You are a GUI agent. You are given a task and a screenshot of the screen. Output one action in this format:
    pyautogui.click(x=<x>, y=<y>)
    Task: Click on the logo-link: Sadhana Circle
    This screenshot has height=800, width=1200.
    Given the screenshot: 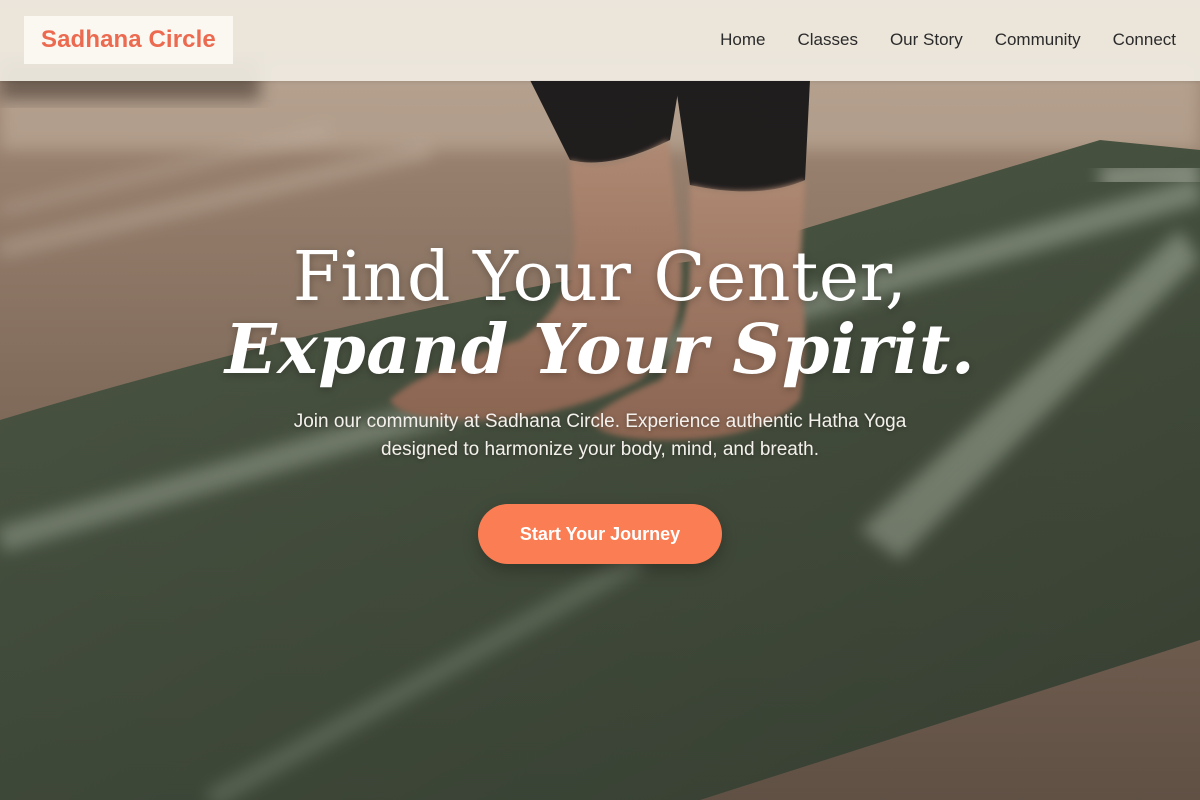 What is the action you would take?
    pyautogui.click(x=128, y=40)
    